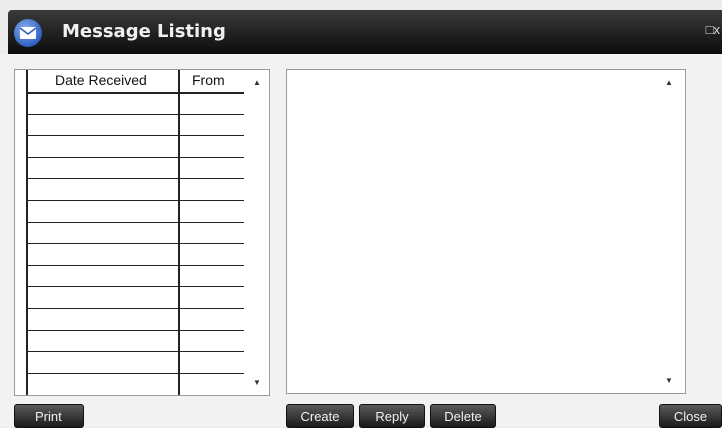 This screenshot has height=428, width=722. I want to click on print-button: Print, so click(49, 416).